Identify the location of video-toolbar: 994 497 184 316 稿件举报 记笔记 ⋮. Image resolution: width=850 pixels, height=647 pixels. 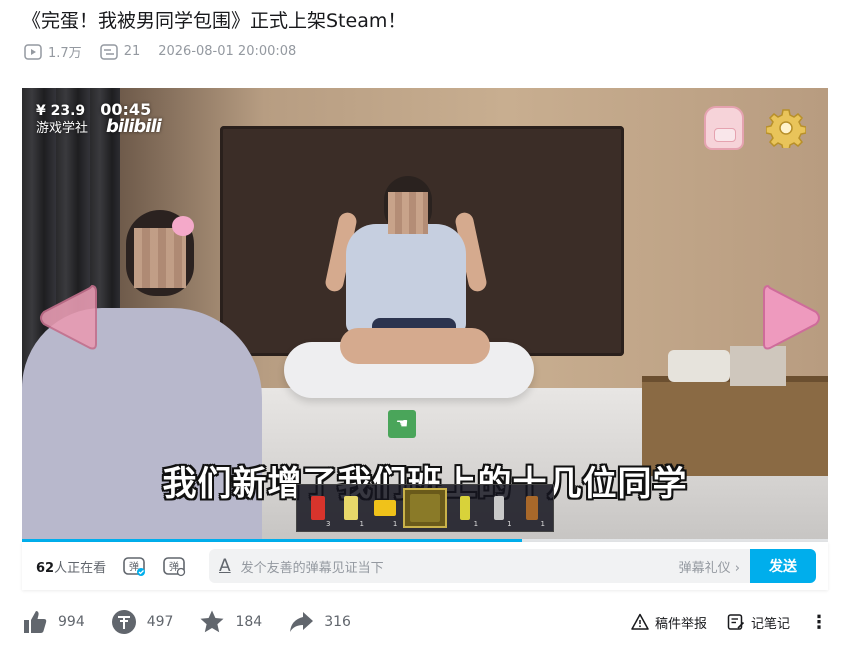
(425, 622).